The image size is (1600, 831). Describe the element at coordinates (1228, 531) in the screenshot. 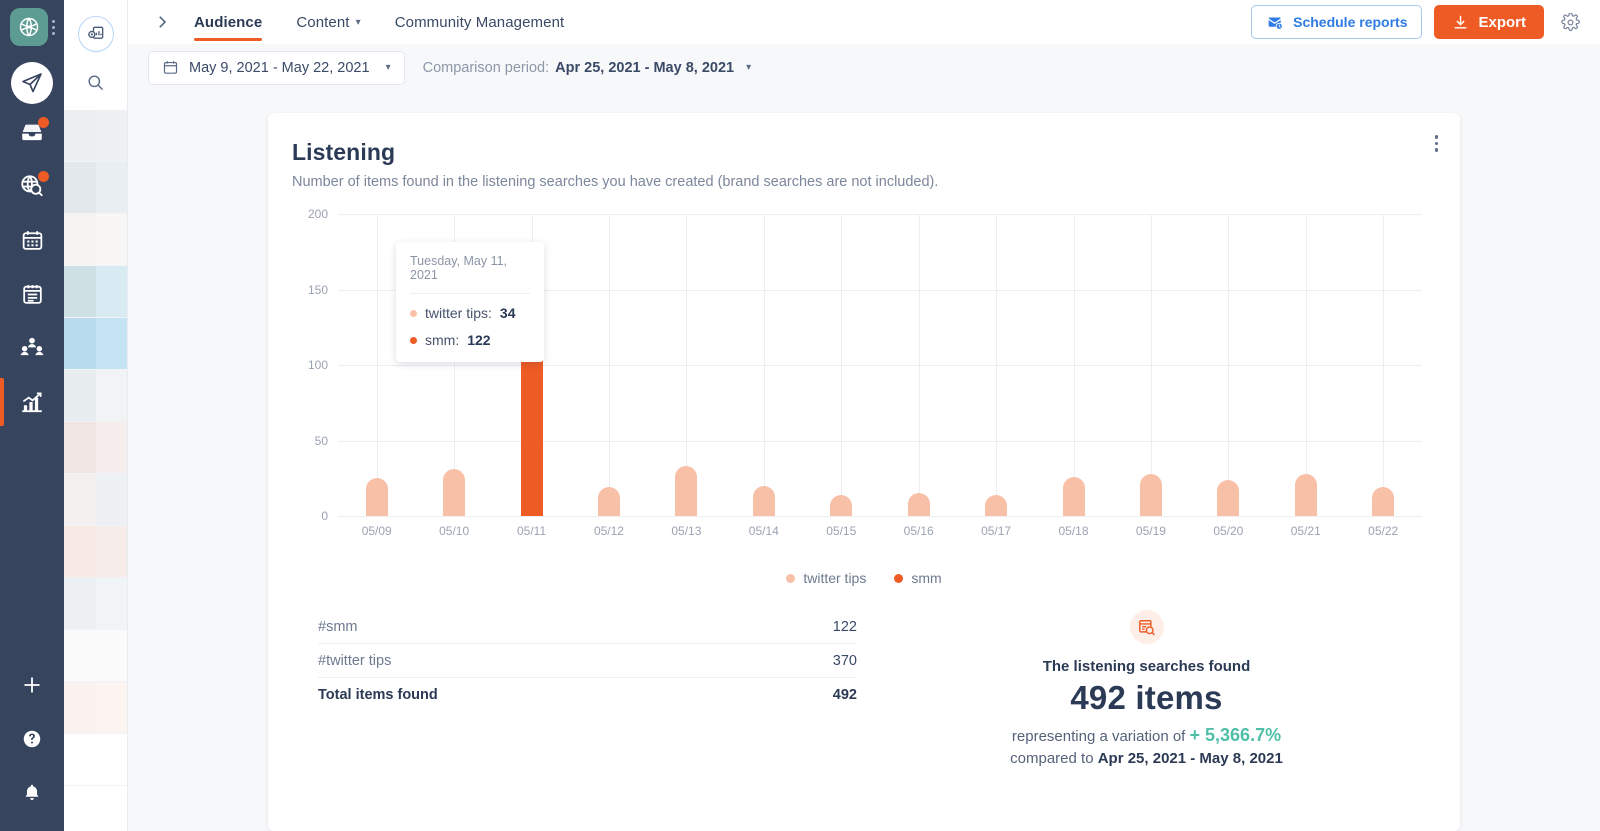

I see `chart-x-tick: 05/20` at that location.